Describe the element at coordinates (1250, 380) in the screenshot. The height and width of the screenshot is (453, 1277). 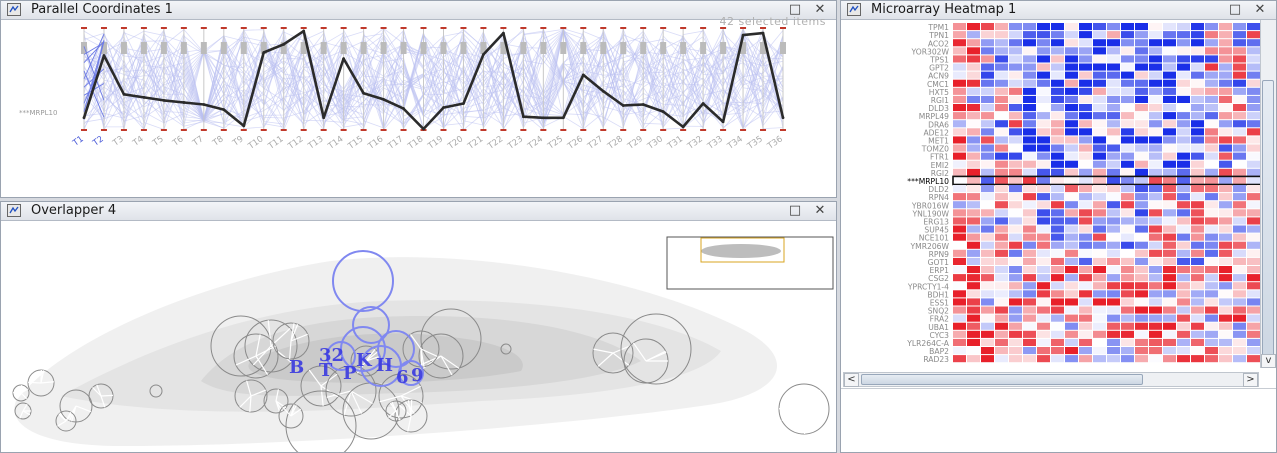
I see `scroll-right-button: >` at that location.